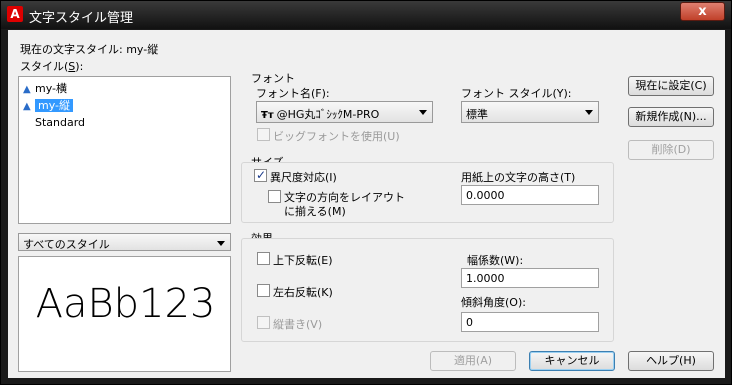 This screenshot has width=732, height=385. Describe the element at coordinates (303, 292) in the screenshot. I see `backwards-label: 左右反転(K)` at that location.